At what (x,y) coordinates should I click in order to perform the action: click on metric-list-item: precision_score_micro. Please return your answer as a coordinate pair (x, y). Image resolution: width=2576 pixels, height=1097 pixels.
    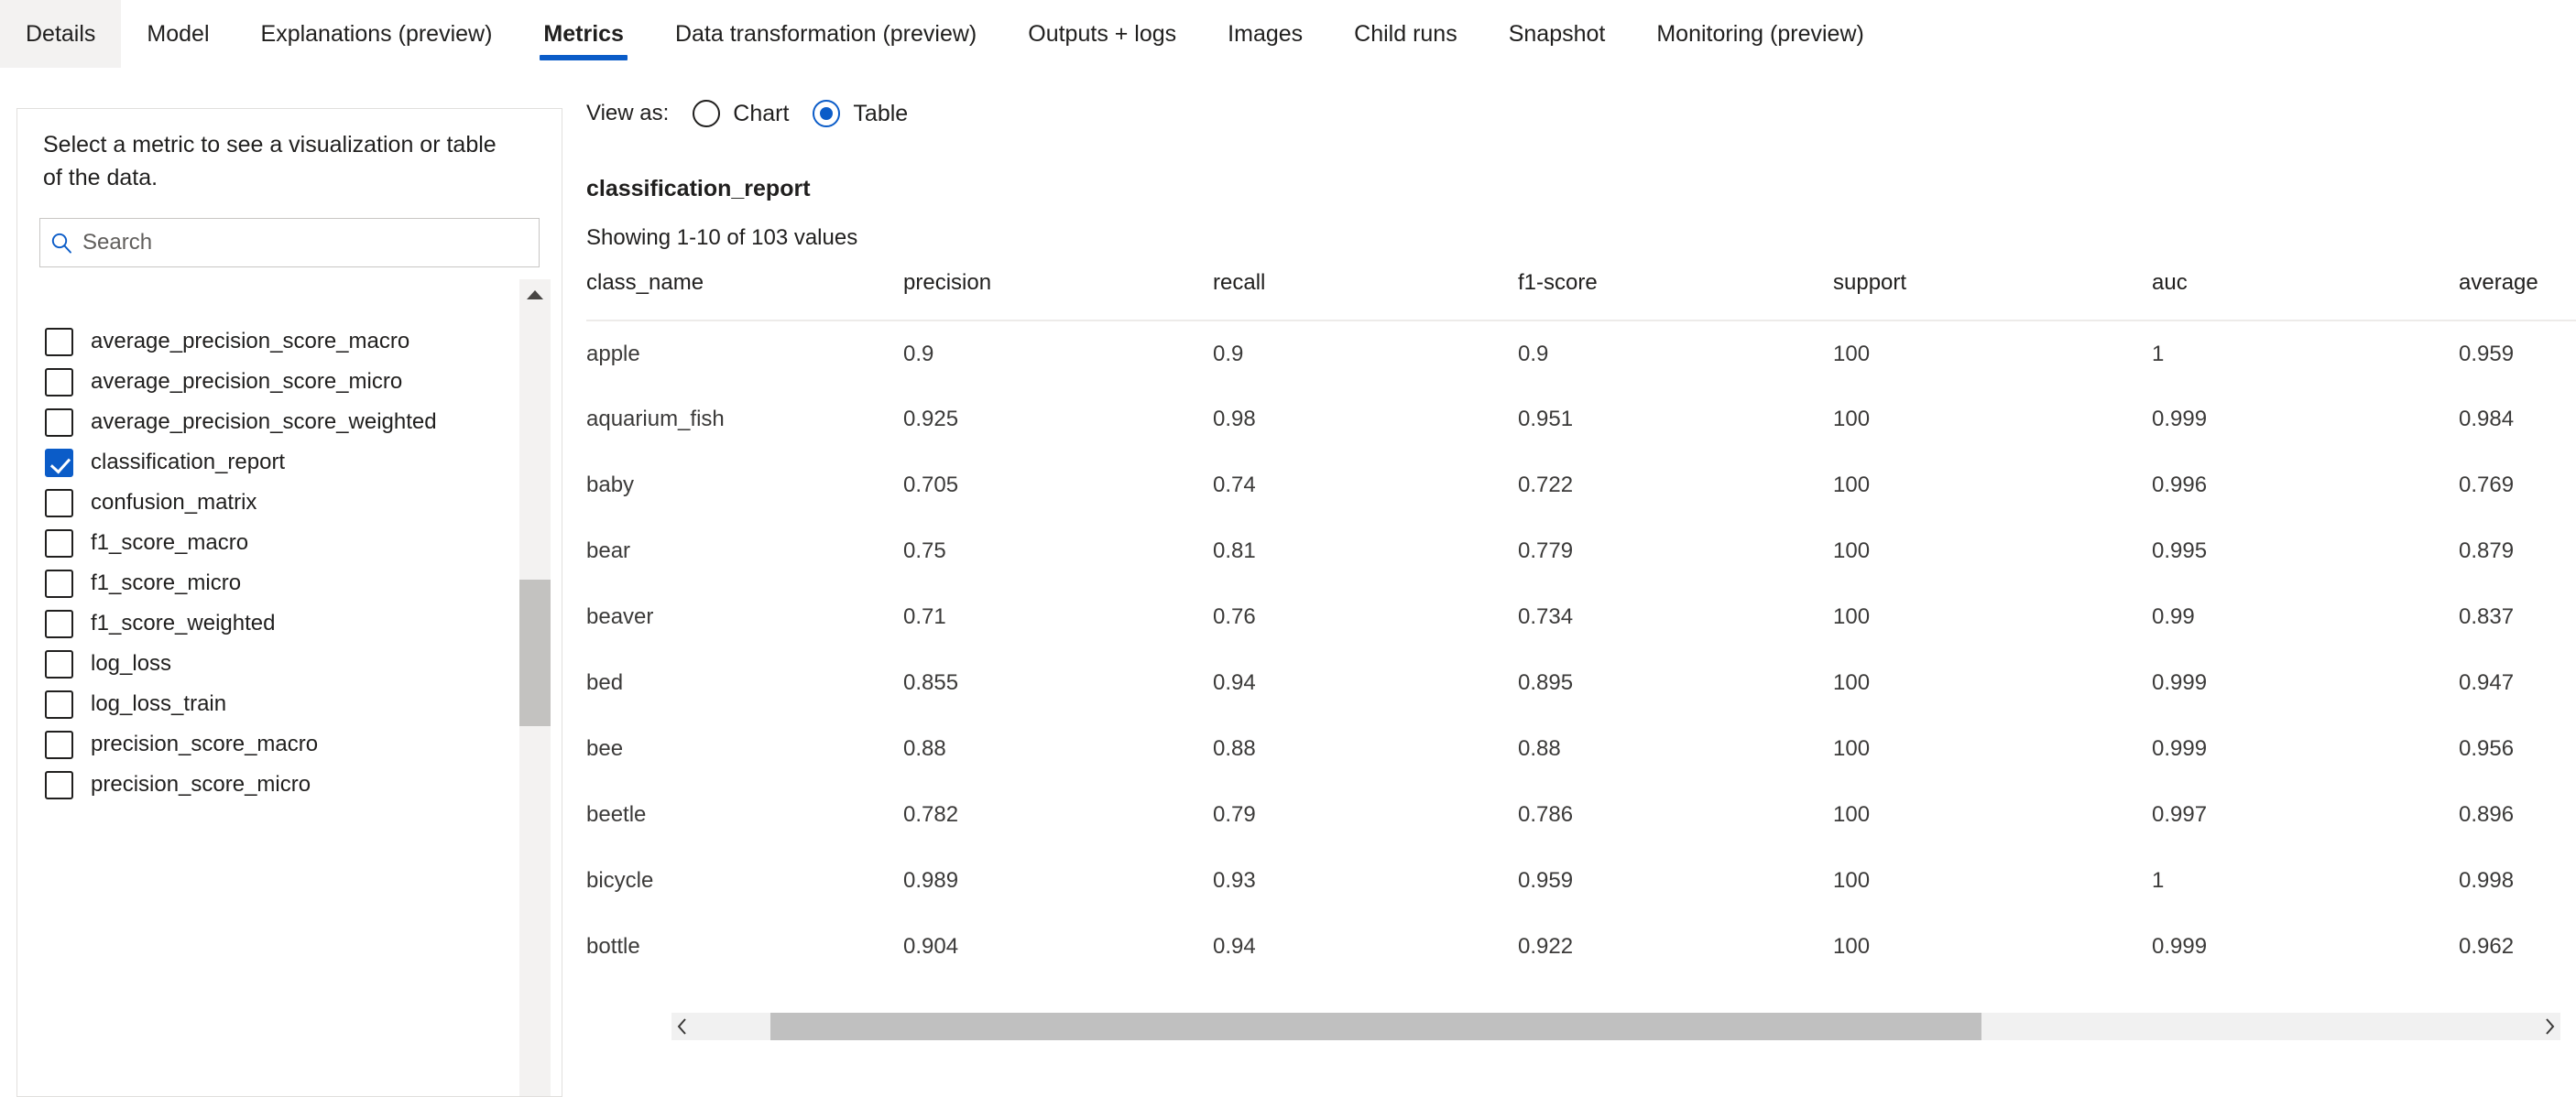
    Looking at the image, I should click on (290, 784).